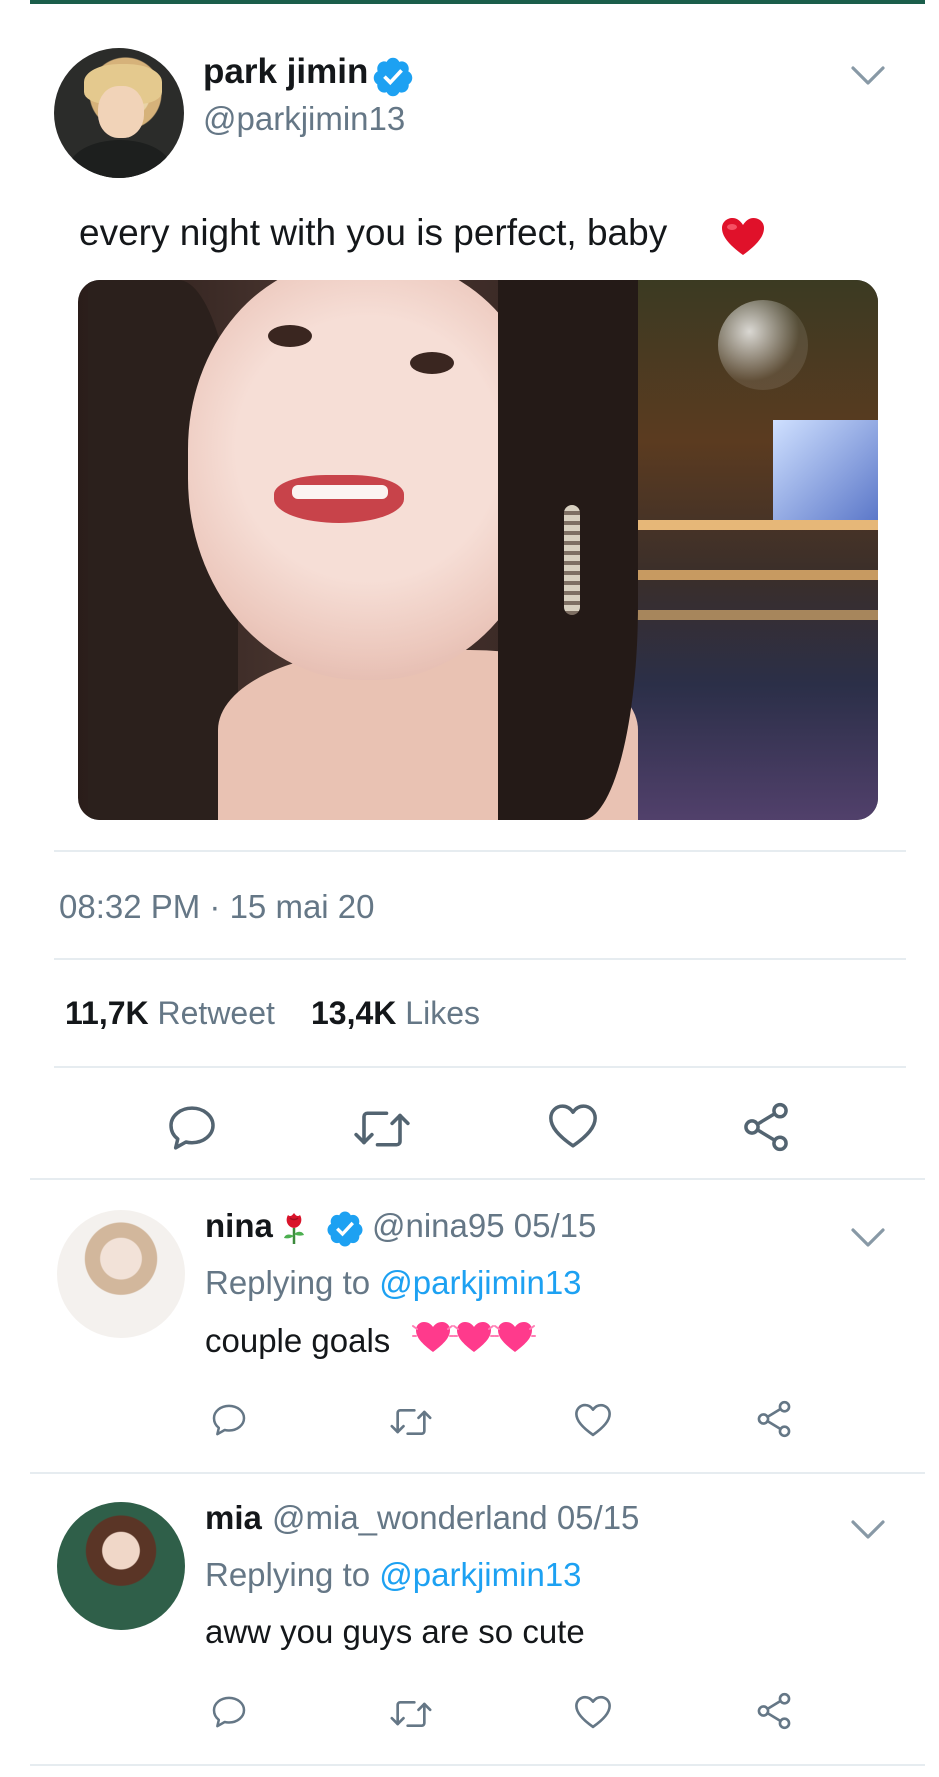 This screenshot has width=939, height=1777. Describe the element at coordinates (395, 1631) in the screenshot. I see `reply-text: aww you guys are so cute` at that location.